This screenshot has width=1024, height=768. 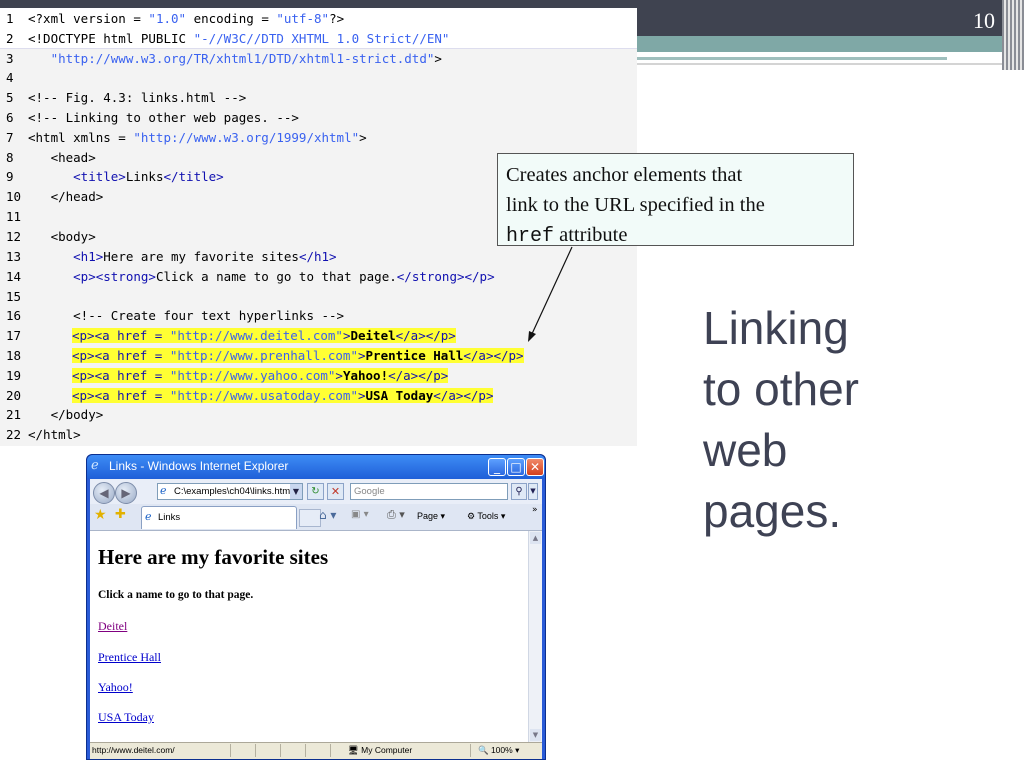 I want to click on line-number: 9, so click(x=10, y=176).